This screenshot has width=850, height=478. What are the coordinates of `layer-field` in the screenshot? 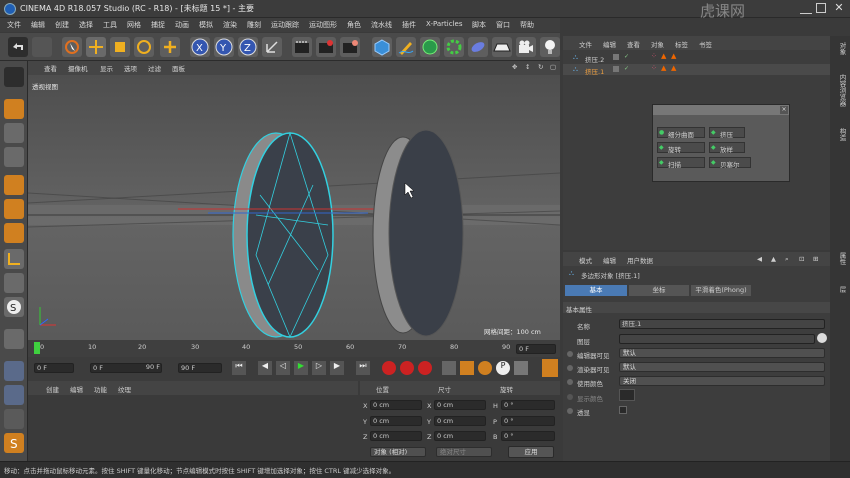 It's located at (717, 339).